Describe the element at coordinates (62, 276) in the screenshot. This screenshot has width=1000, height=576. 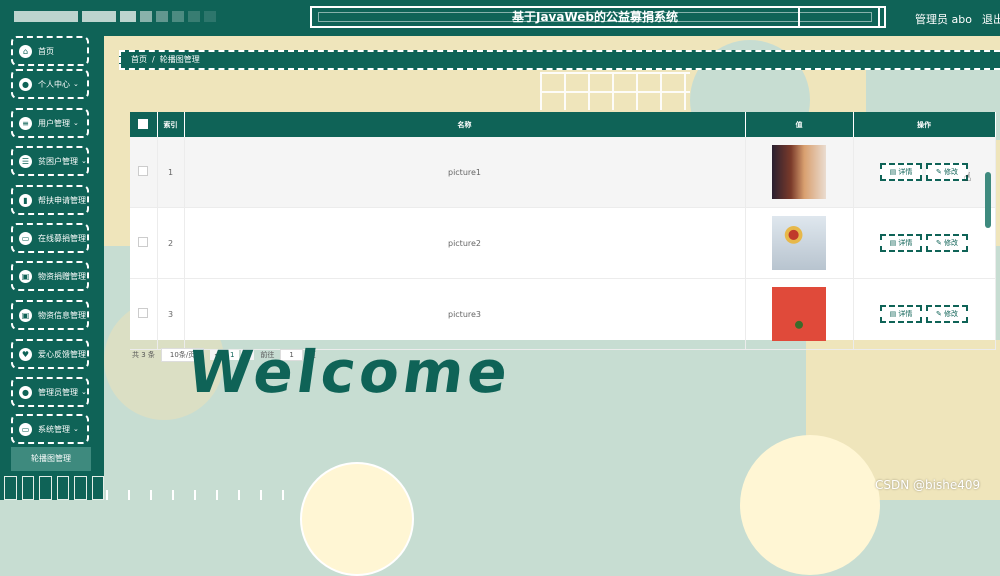
I see `sidebar-item-label: 物资捐赠管理` at that location.